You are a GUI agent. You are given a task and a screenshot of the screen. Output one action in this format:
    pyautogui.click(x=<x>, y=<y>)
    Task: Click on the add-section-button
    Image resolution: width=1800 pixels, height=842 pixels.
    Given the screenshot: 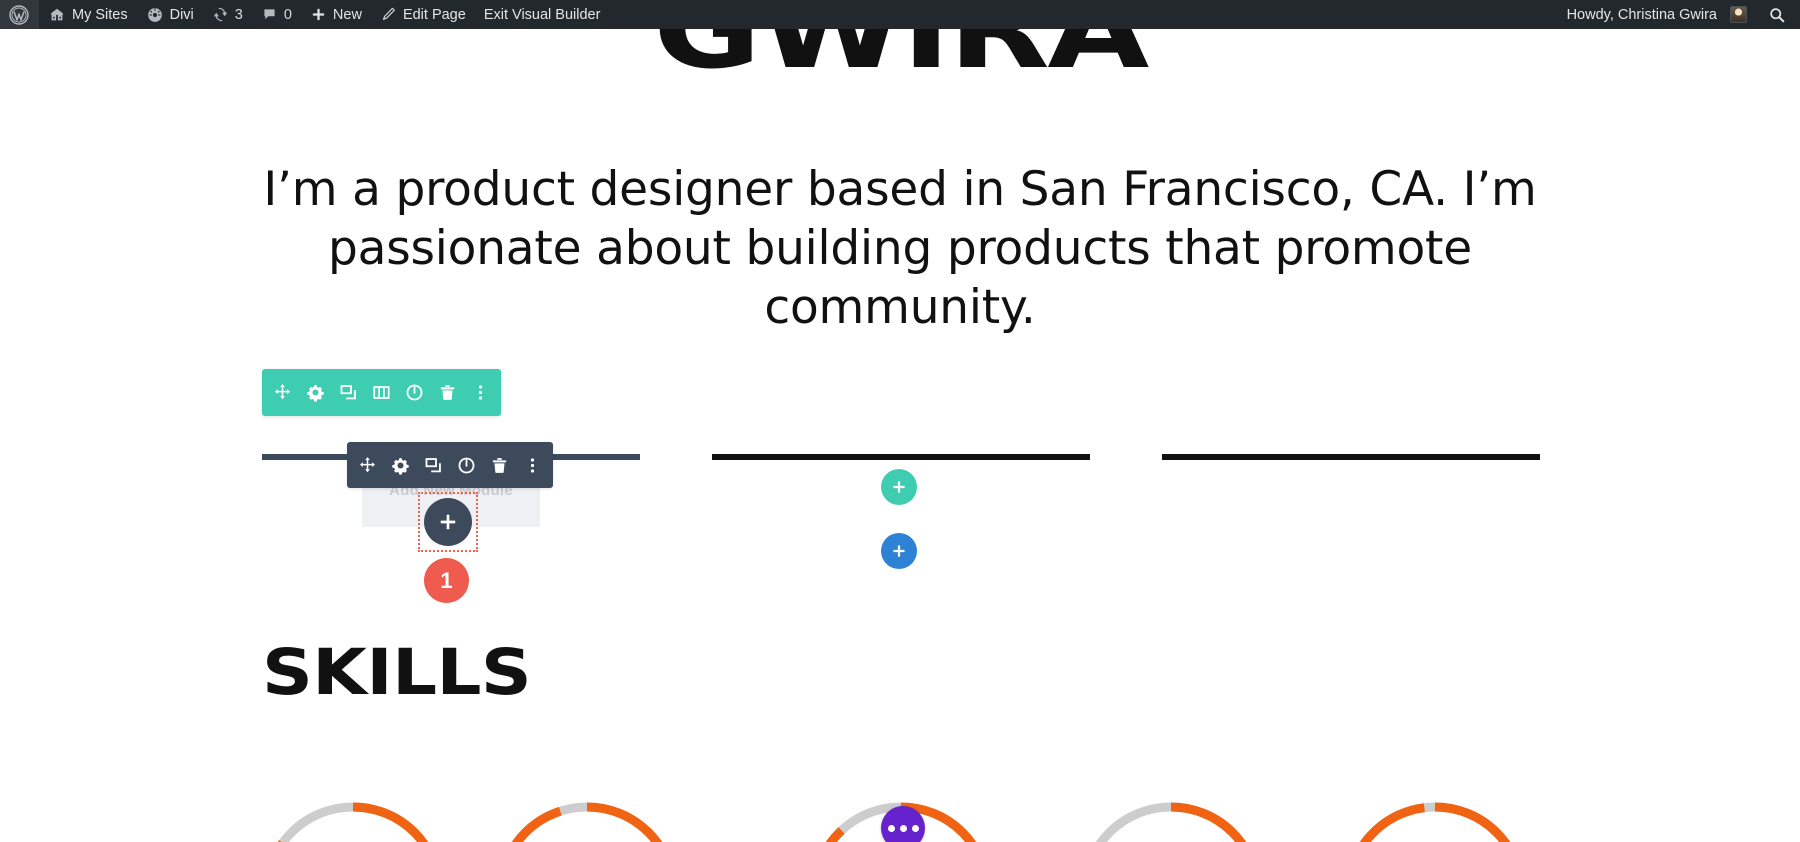 What is the action you would take?
    pyautogui.click(x=899, y=551)
    